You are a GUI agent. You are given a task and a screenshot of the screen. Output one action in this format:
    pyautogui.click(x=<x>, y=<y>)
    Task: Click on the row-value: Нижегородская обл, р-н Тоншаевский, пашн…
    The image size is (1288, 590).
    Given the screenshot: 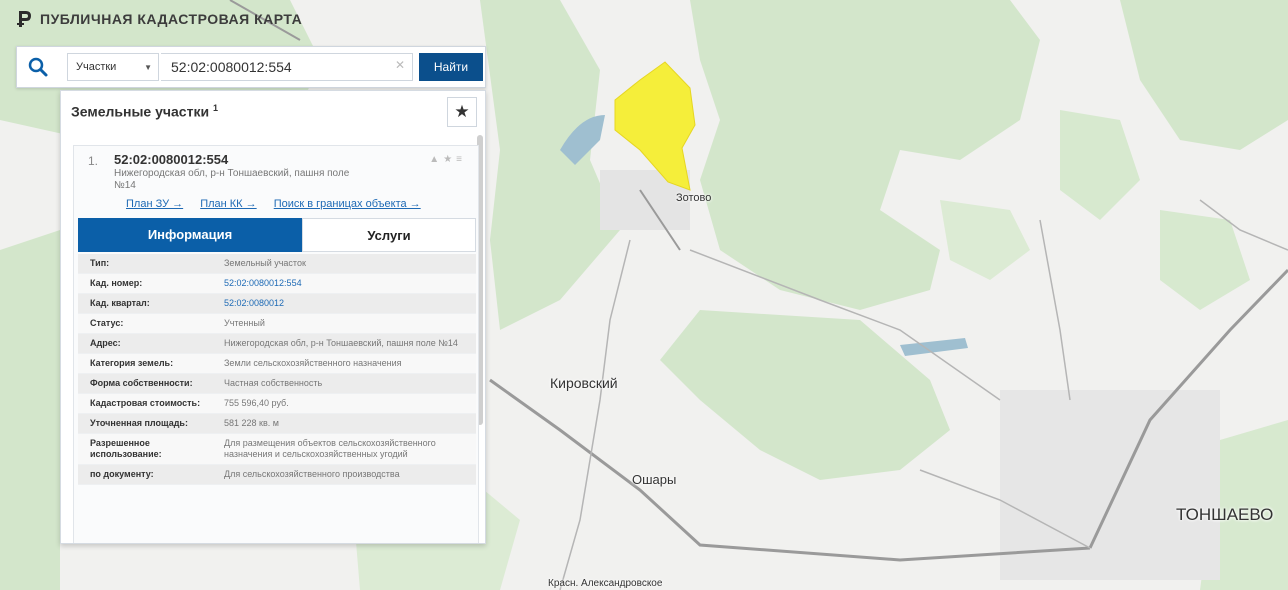 What is the action you would take?
    pyautogui.click(x=341, y=343)
    